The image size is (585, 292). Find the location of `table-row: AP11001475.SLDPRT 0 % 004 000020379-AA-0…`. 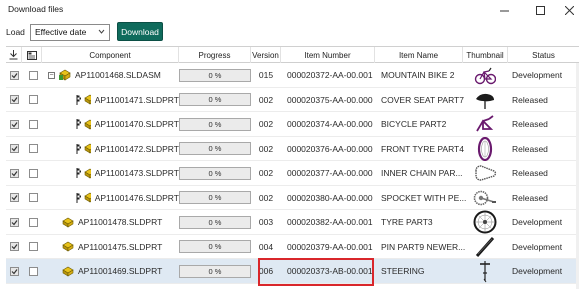

table-row: AP11001475.SLDPRT 0 % 004 000020379-AA-0… is located at coordinates (292, 247).